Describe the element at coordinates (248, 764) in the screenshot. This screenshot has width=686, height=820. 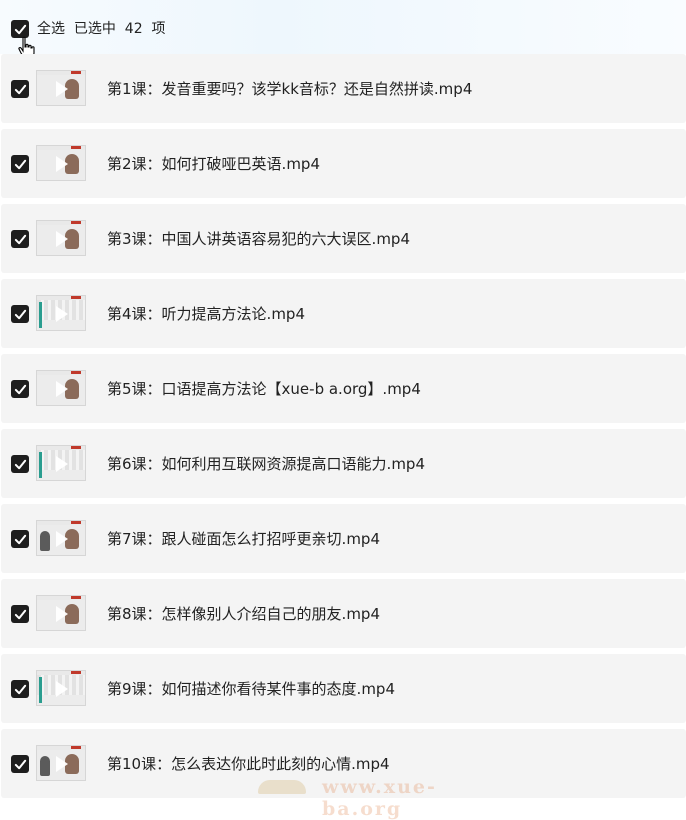
I see `file-name: 第10课：怎么表达你此时此刻的心情.mp4` at that location.